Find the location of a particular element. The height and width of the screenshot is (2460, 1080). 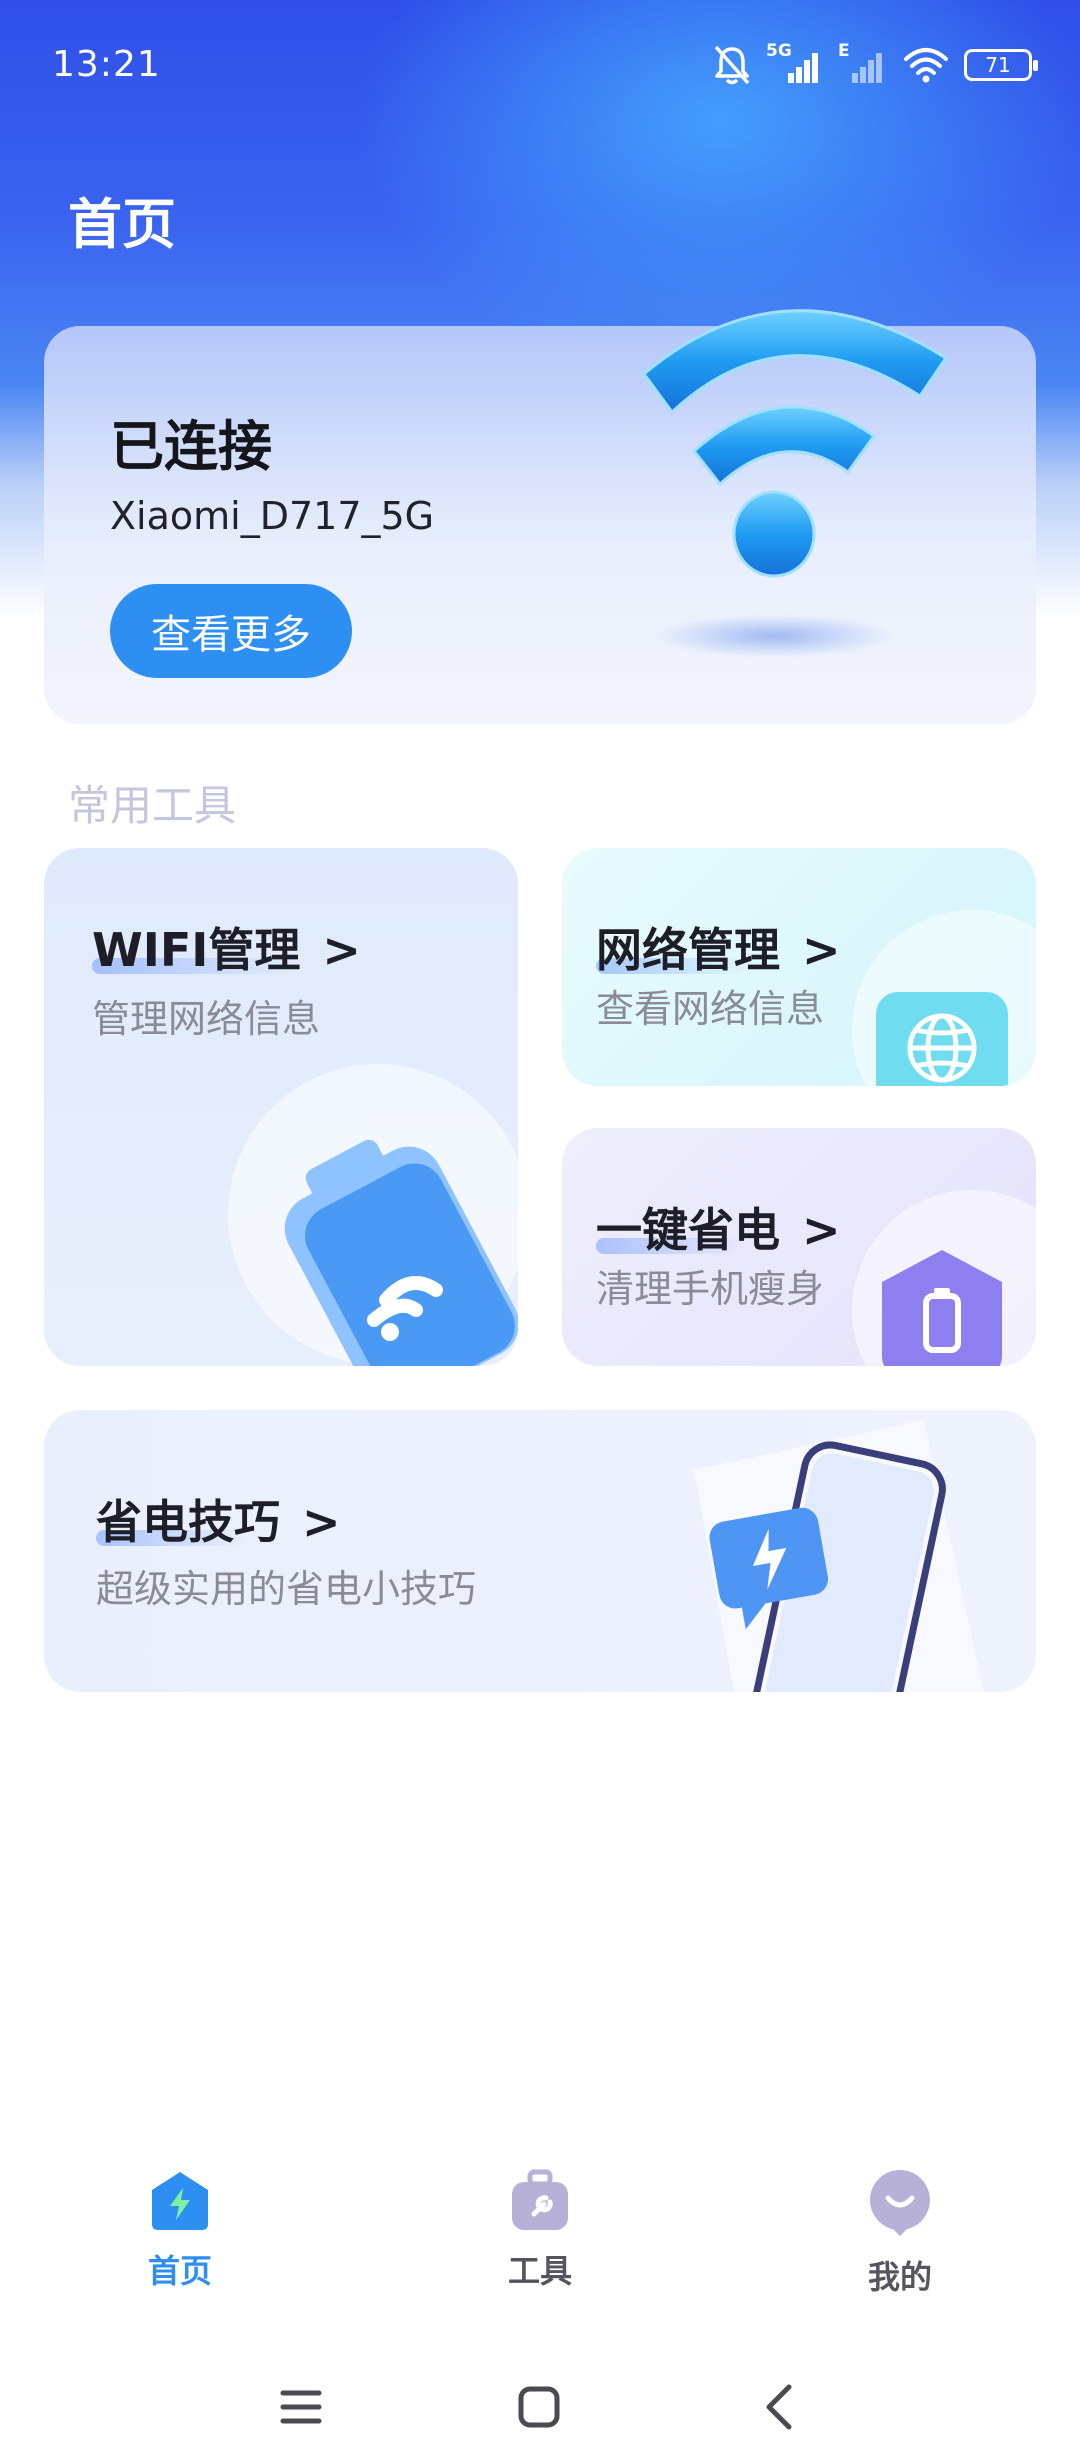

status-icons: 5G E 71 is located at coordinates (875, 65).